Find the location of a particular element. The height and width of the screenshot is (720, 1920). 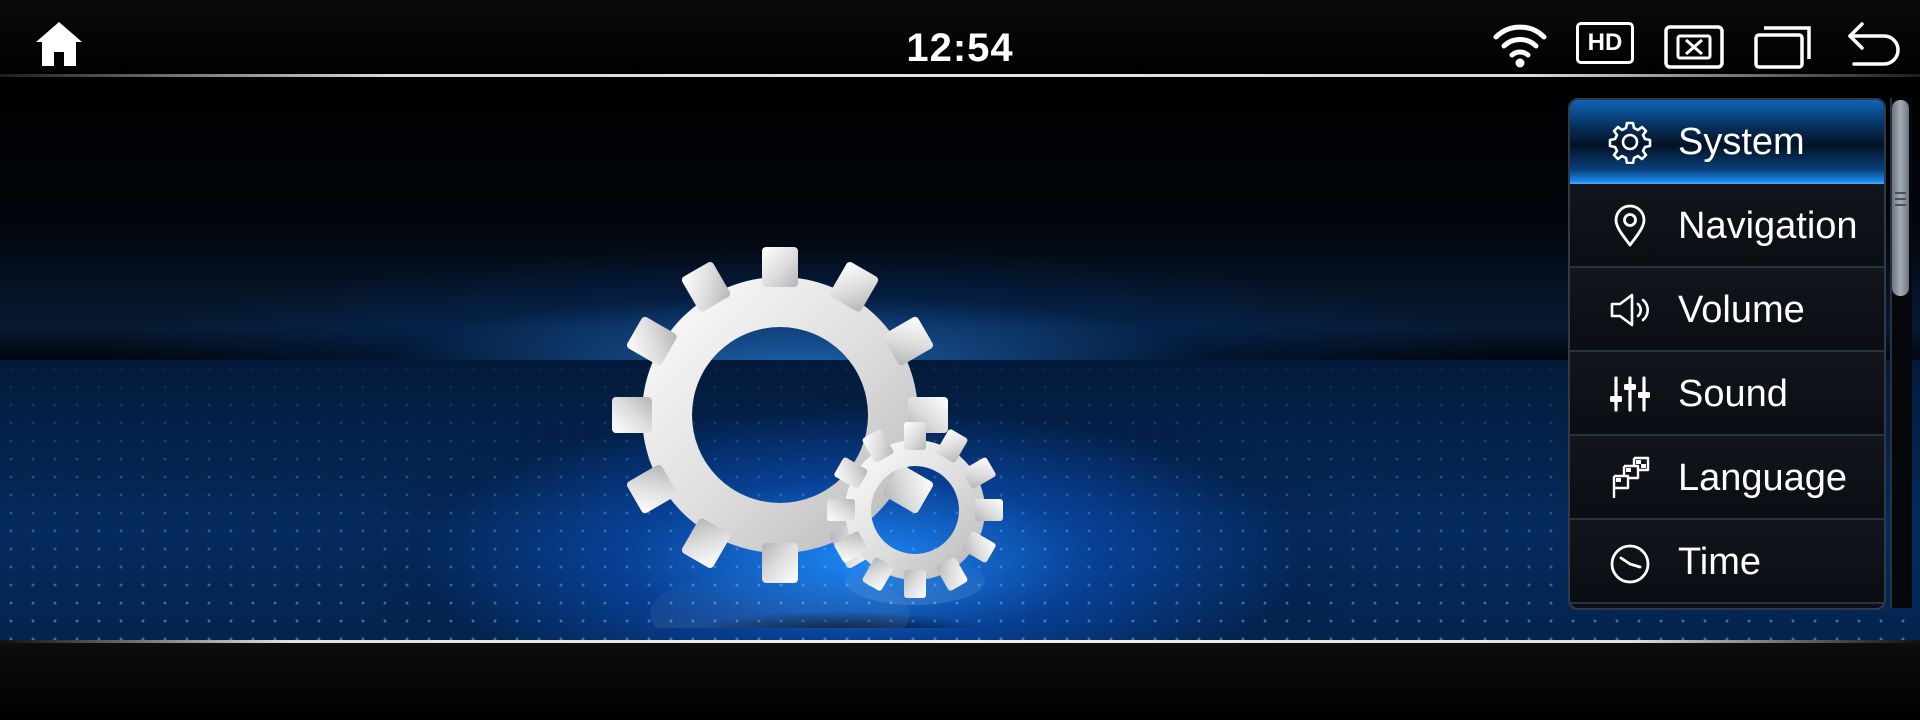

menu-item-volume: Volume is located at coordinates (1727, 310).